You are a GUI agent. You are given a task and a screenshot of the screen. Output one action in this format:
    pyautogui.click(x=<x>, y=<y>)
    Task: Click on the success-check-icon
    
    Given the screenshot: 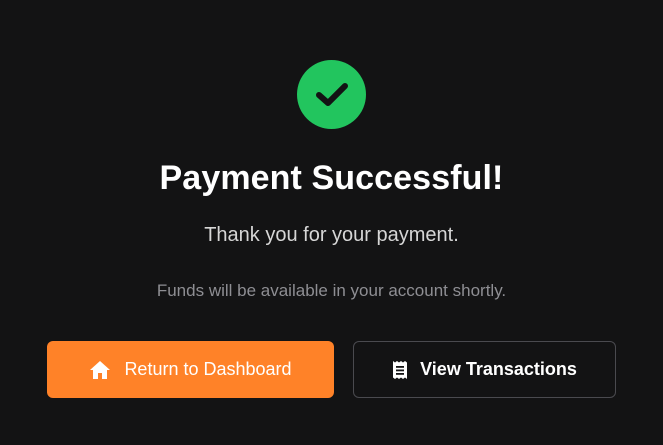 What is the action you would take?
    pyautogui.click(x=331, y=94)
    